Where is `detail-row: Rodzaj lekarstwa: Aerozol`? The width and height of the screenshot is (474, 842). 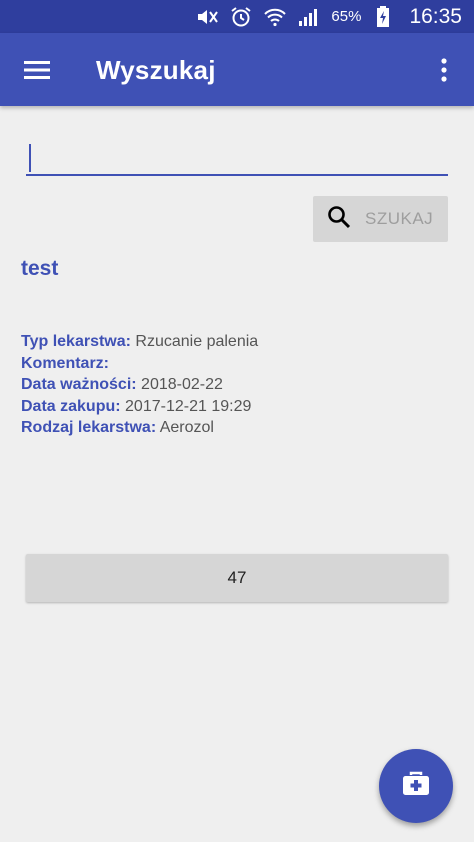 detail-row: Rodzaj lekarstwa: Aerozol is located at coordinates (139, 428).